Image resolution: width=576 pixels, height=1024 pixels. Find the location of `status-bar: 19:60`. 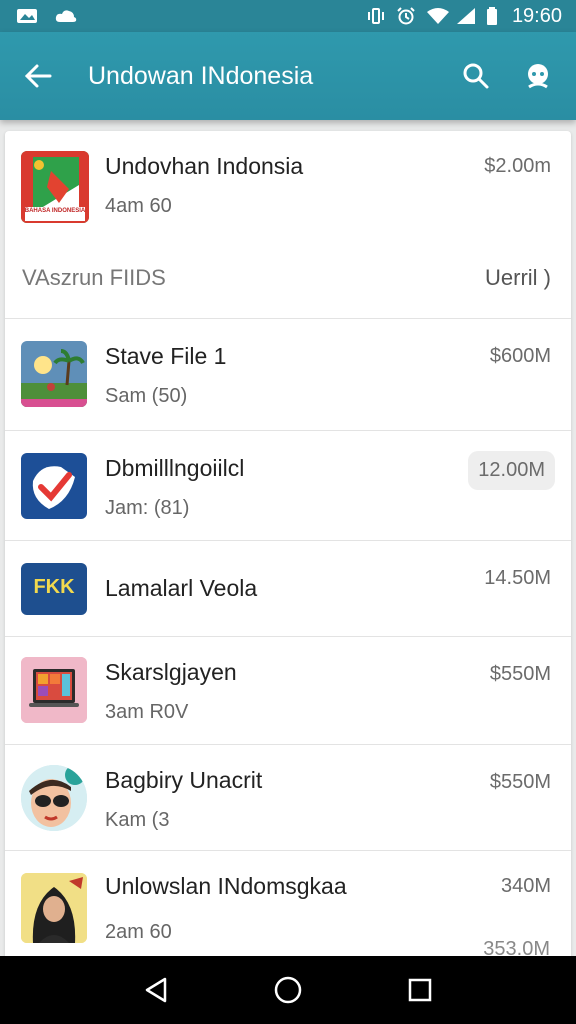

status-bar: 19:60 is located at coordinates (288, 16).